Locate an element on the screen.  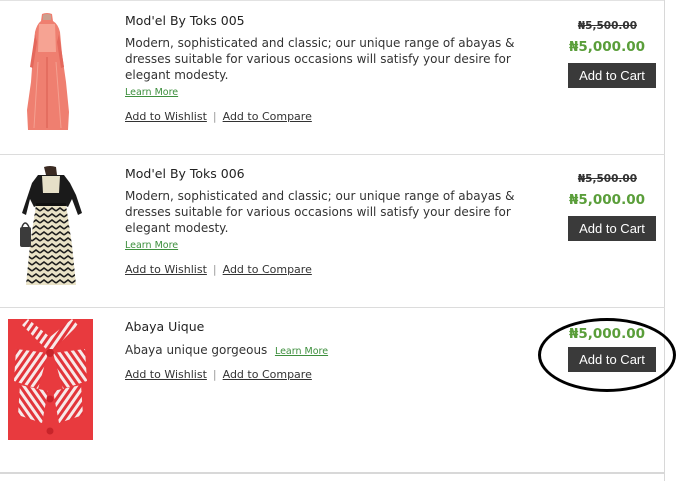
description-text: Abaya unique gorgeous is located at coordinates (196, 350).